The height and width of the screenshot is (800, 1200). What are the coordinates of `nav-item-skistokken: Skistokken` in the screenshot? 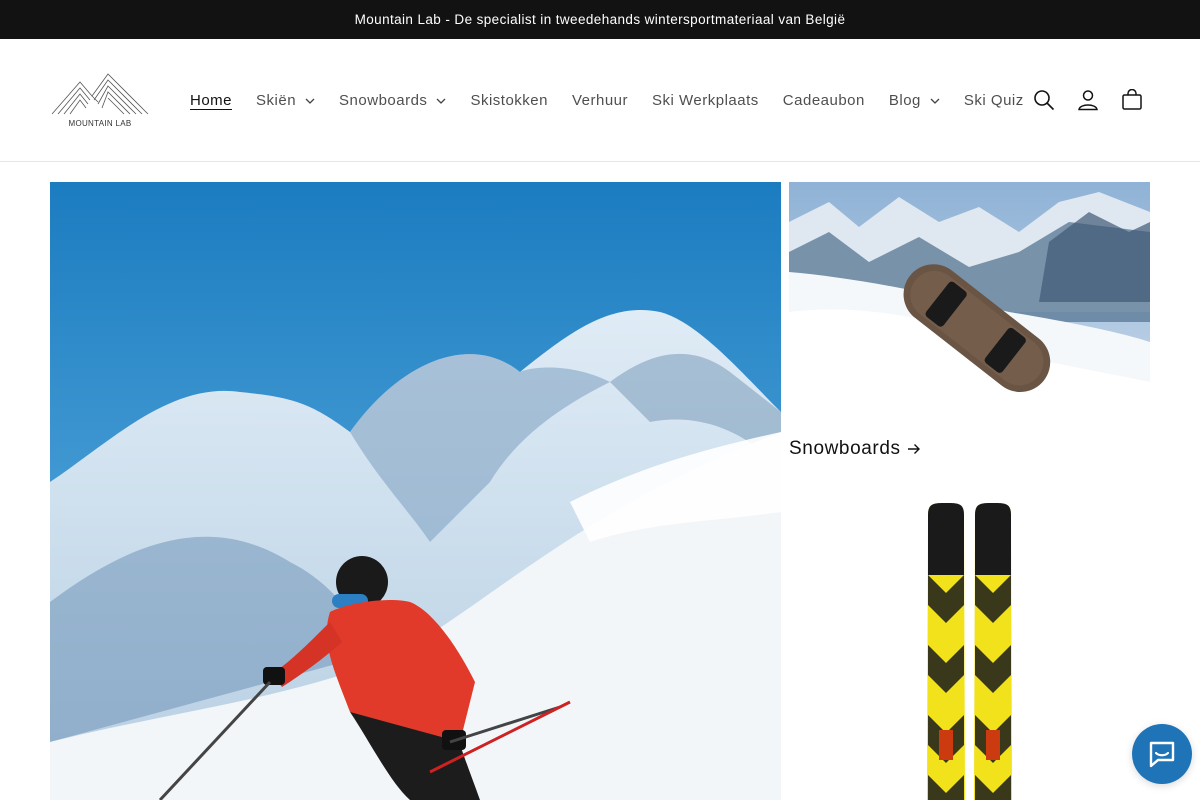 It's located at (509, 101).